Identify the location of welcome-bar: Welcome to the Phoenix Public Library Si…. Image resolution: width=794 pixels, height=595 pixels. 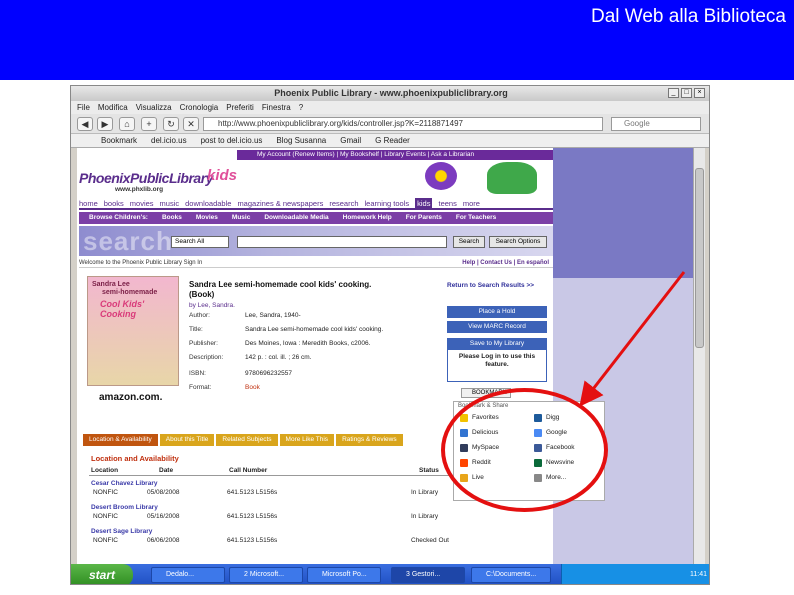
(316, 263).